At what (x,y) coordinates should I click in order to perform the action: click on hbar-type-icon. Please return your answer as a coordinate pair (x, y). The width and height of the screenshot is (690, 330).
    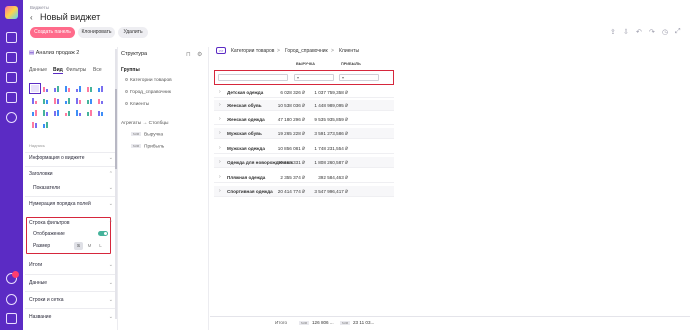
    Looking at the image, I should click on (35, 100).